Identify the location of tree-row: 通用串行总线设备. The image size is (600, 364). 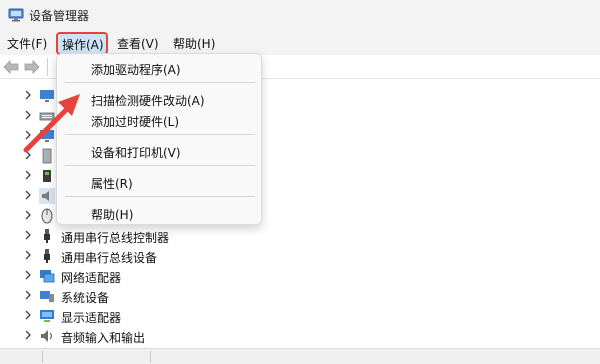
(300, 256).